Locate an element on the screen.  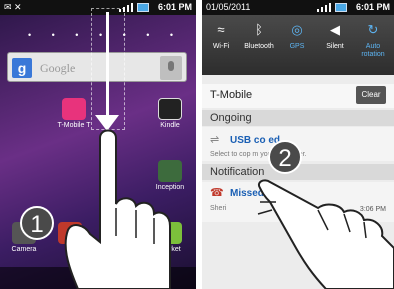
step-one-badge: 1 is located at coordinates (37, 223).